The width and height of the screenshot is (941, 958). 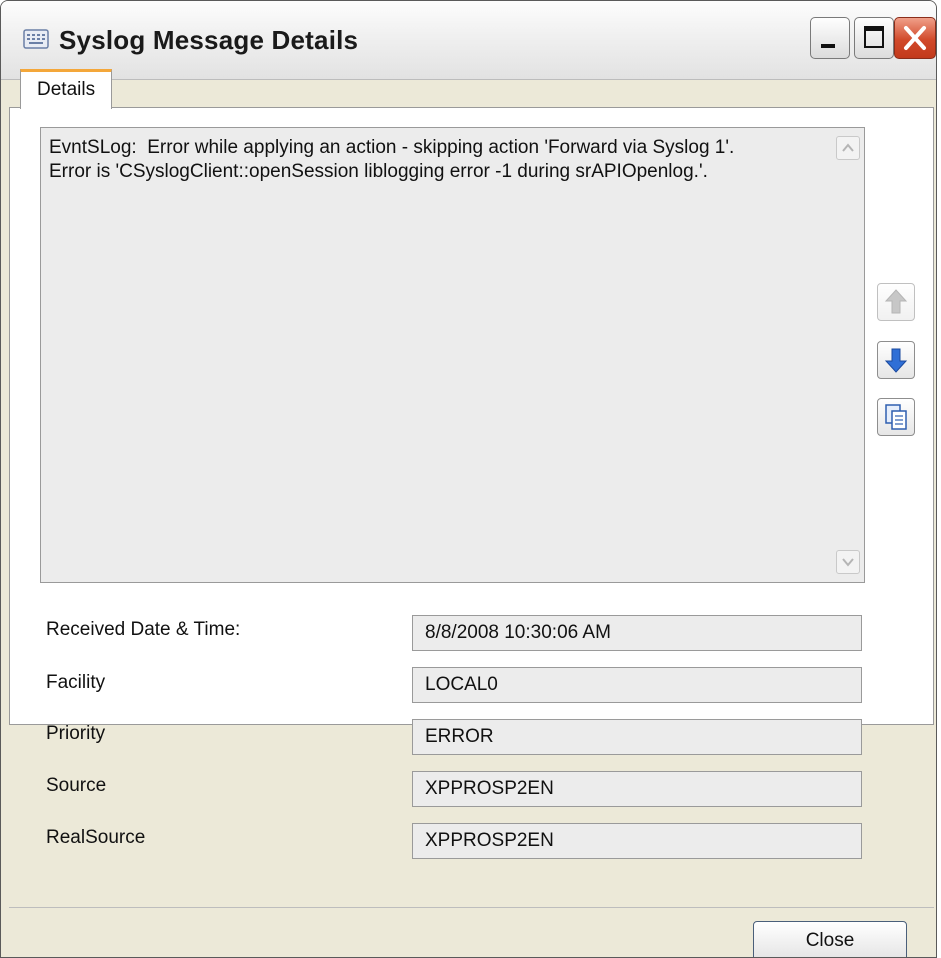 I want to click on close-icon, so click(x=915, y=38).